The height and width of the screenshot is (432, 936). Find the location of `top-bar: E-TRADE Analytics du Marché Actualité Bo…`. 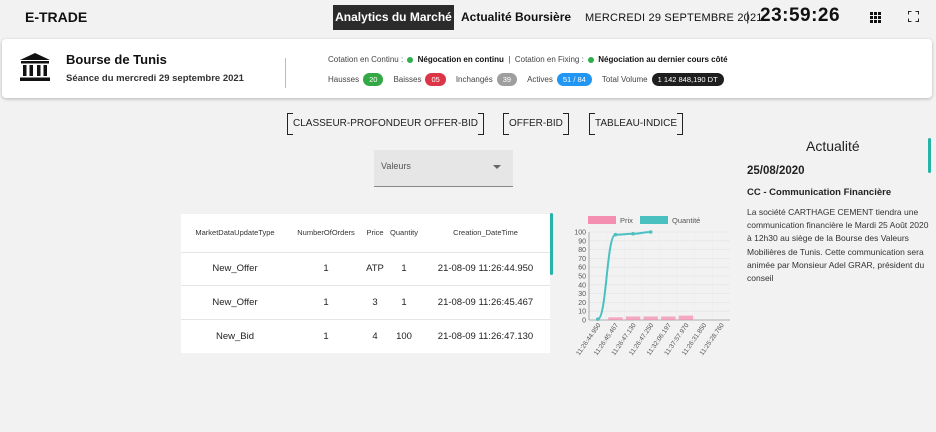

top-bar: E-TRADE Analytics du Marché Actualité Bo… is located at coordinates (468, 17).